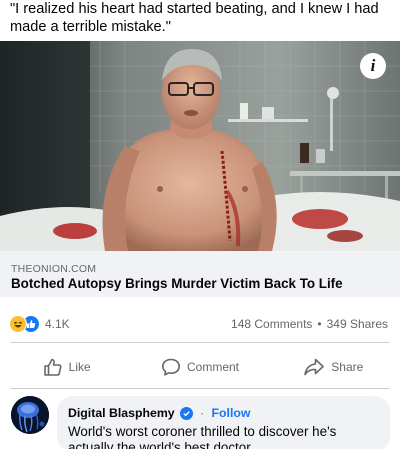 Image resolution: width=400 pixels, height=449 pixels. Describe the element at coordinates (170, 367) in the screenshot. I see `comment-icon` at that location.